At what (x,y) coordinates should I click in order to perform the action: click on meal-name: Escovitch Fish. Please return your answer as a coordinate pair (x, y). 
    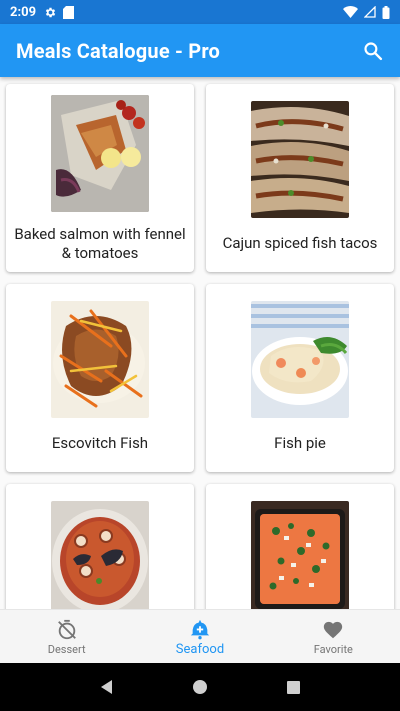
    Looking at the image, I should click on (100, 443).